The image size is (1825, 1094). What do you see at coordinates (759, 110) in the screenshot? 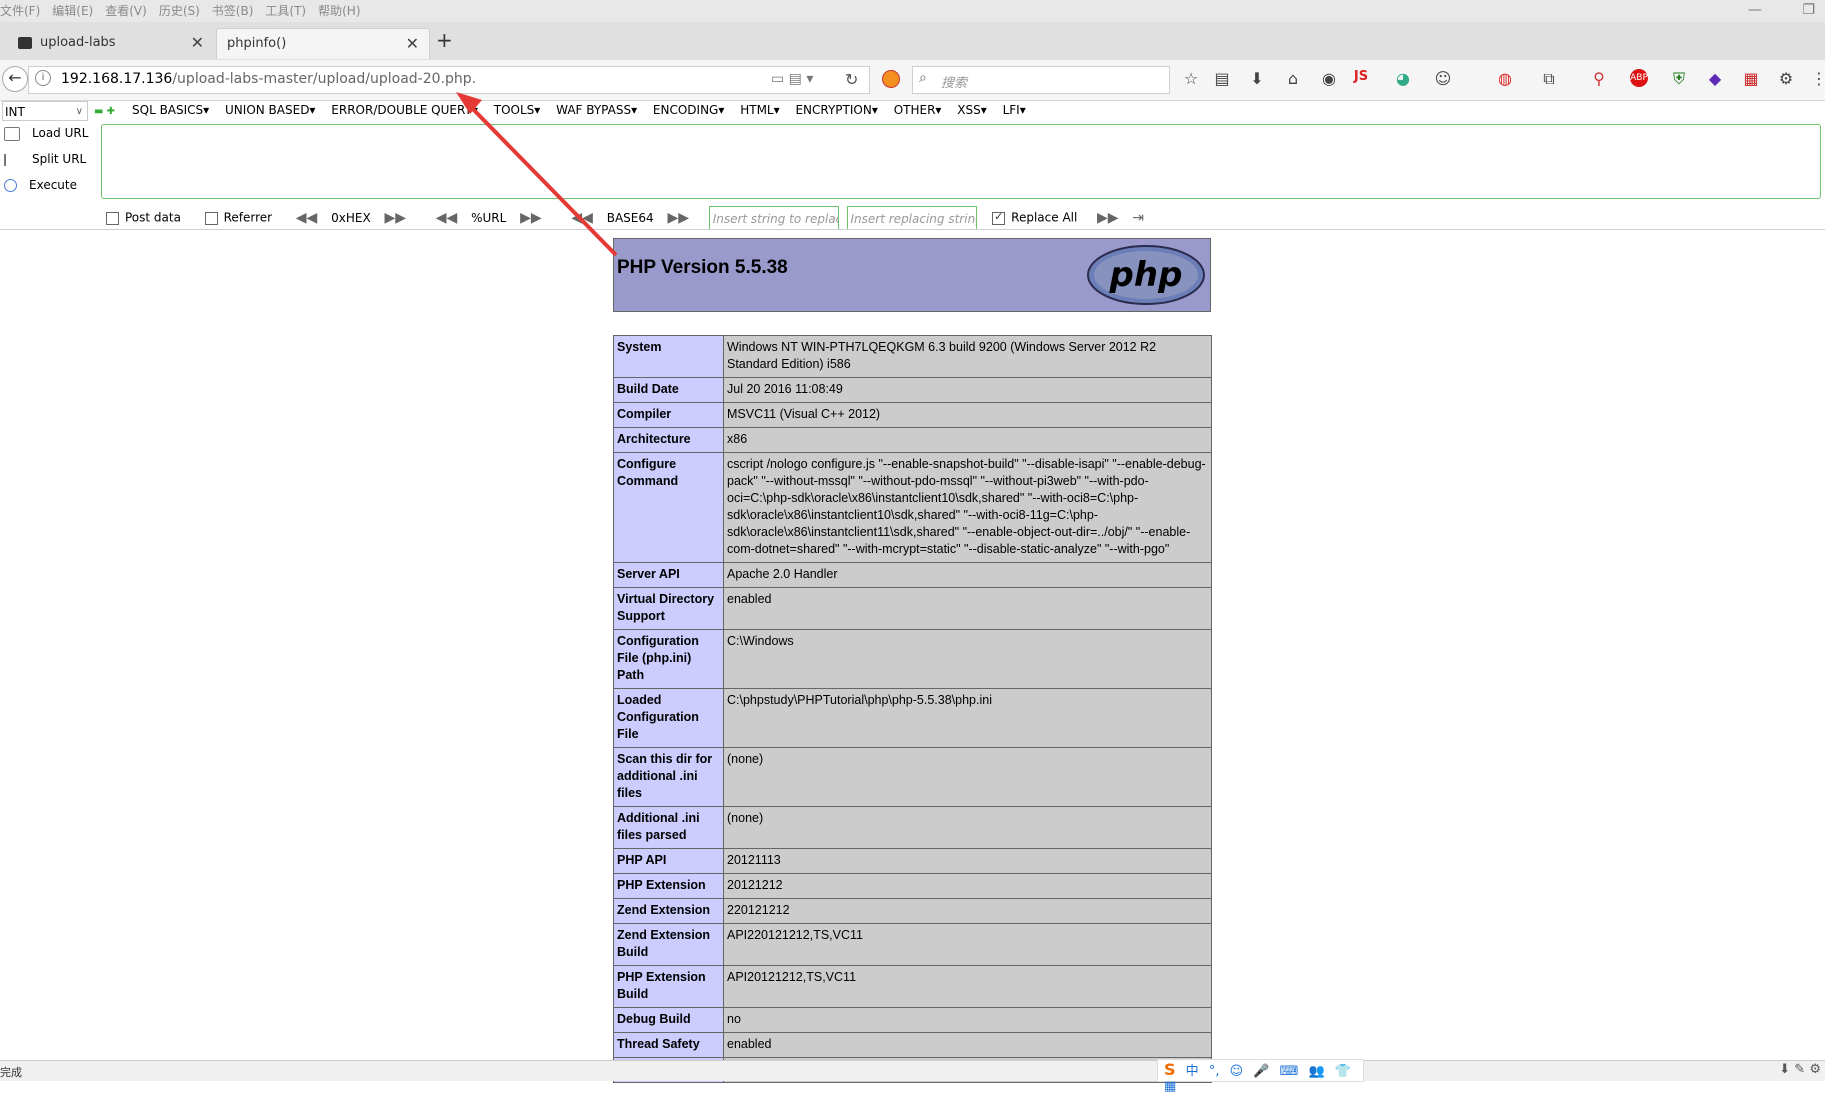
I see `menu-html: HTML▾` at bounding box center [759, 110].